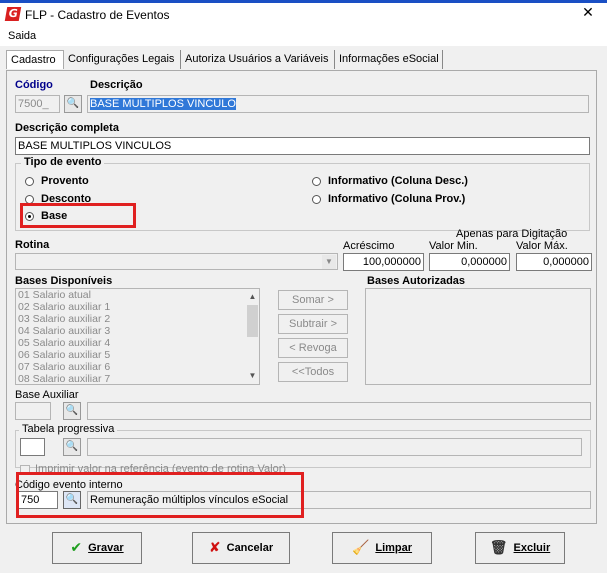 The image size is (607, 573). I want to click on excluir-button: 🗑 Excluir, so click(520, 548).